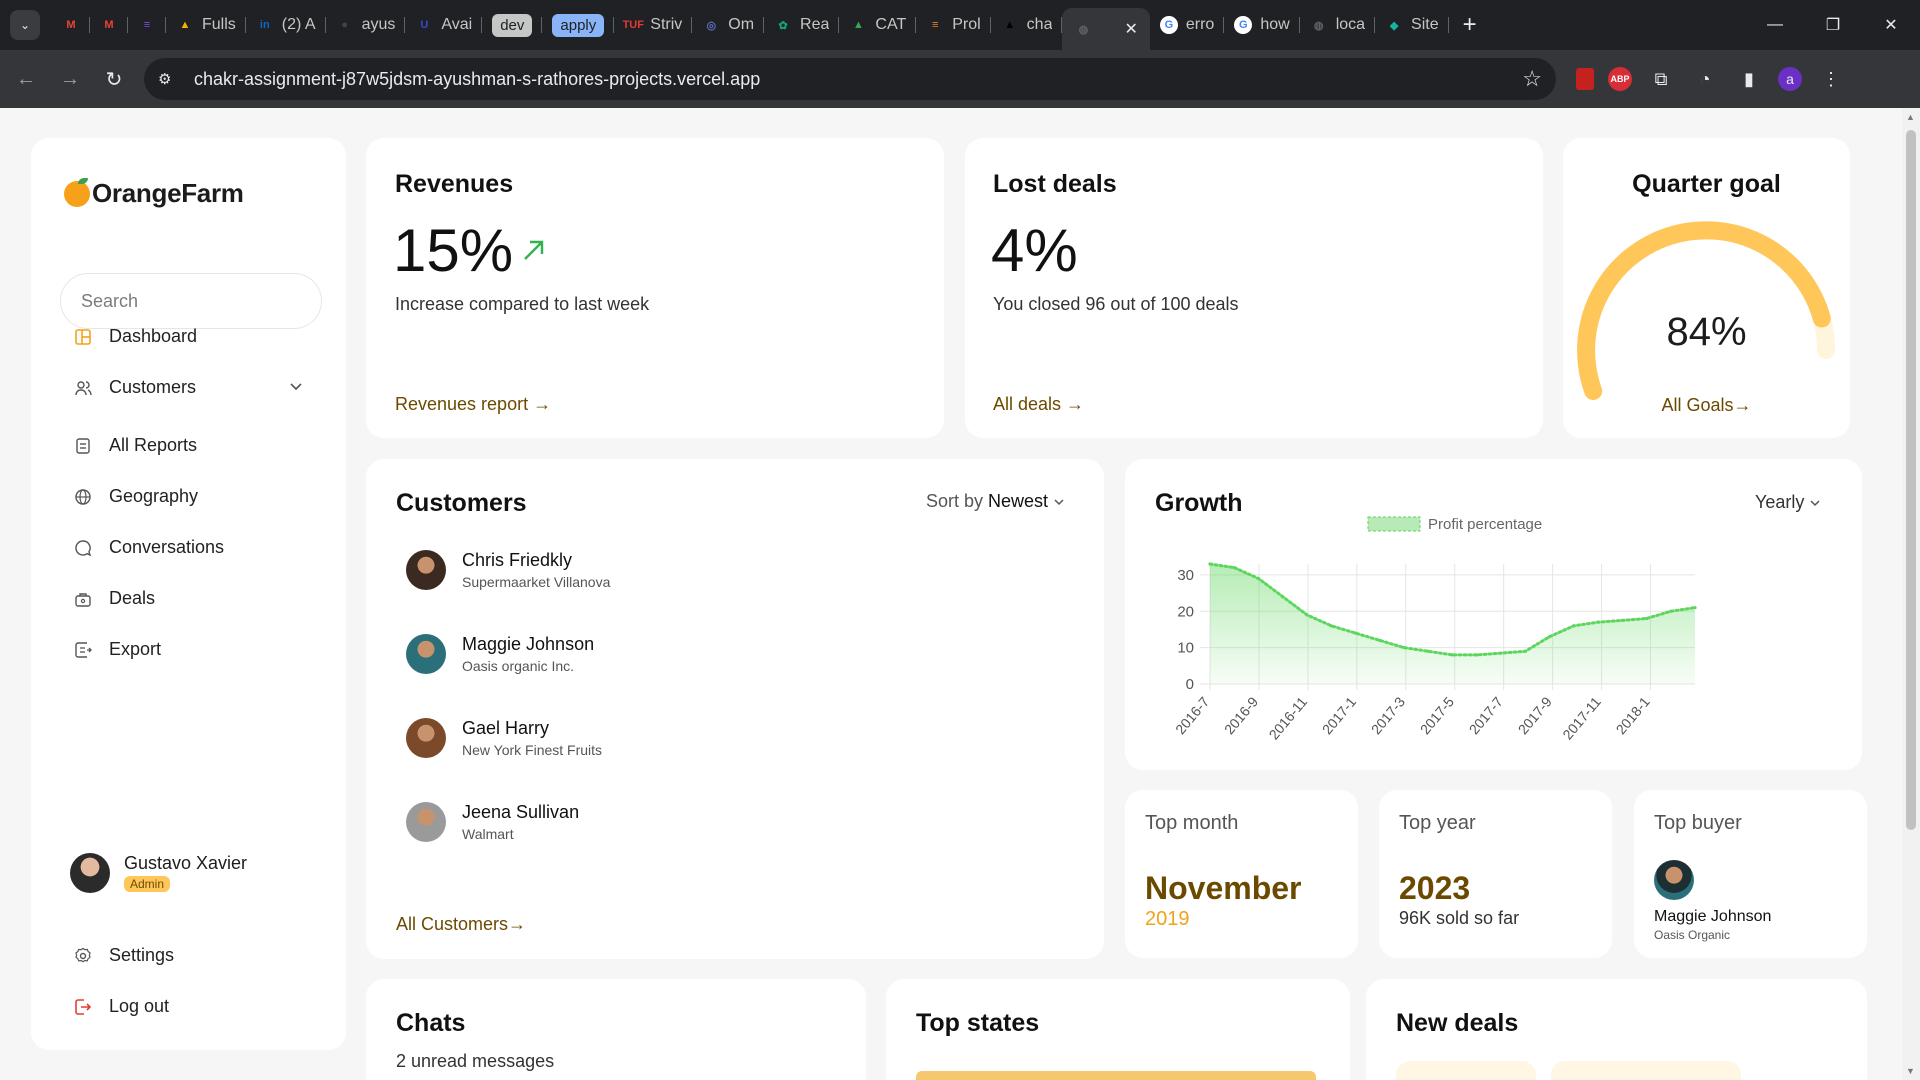 The width and height of the screenshot is (1920, 1080). What do you see at coordinates (1532, 79) in the screenshot?
I see `bookmark-star-icon: ☆` at bounding box center [1532, 79].